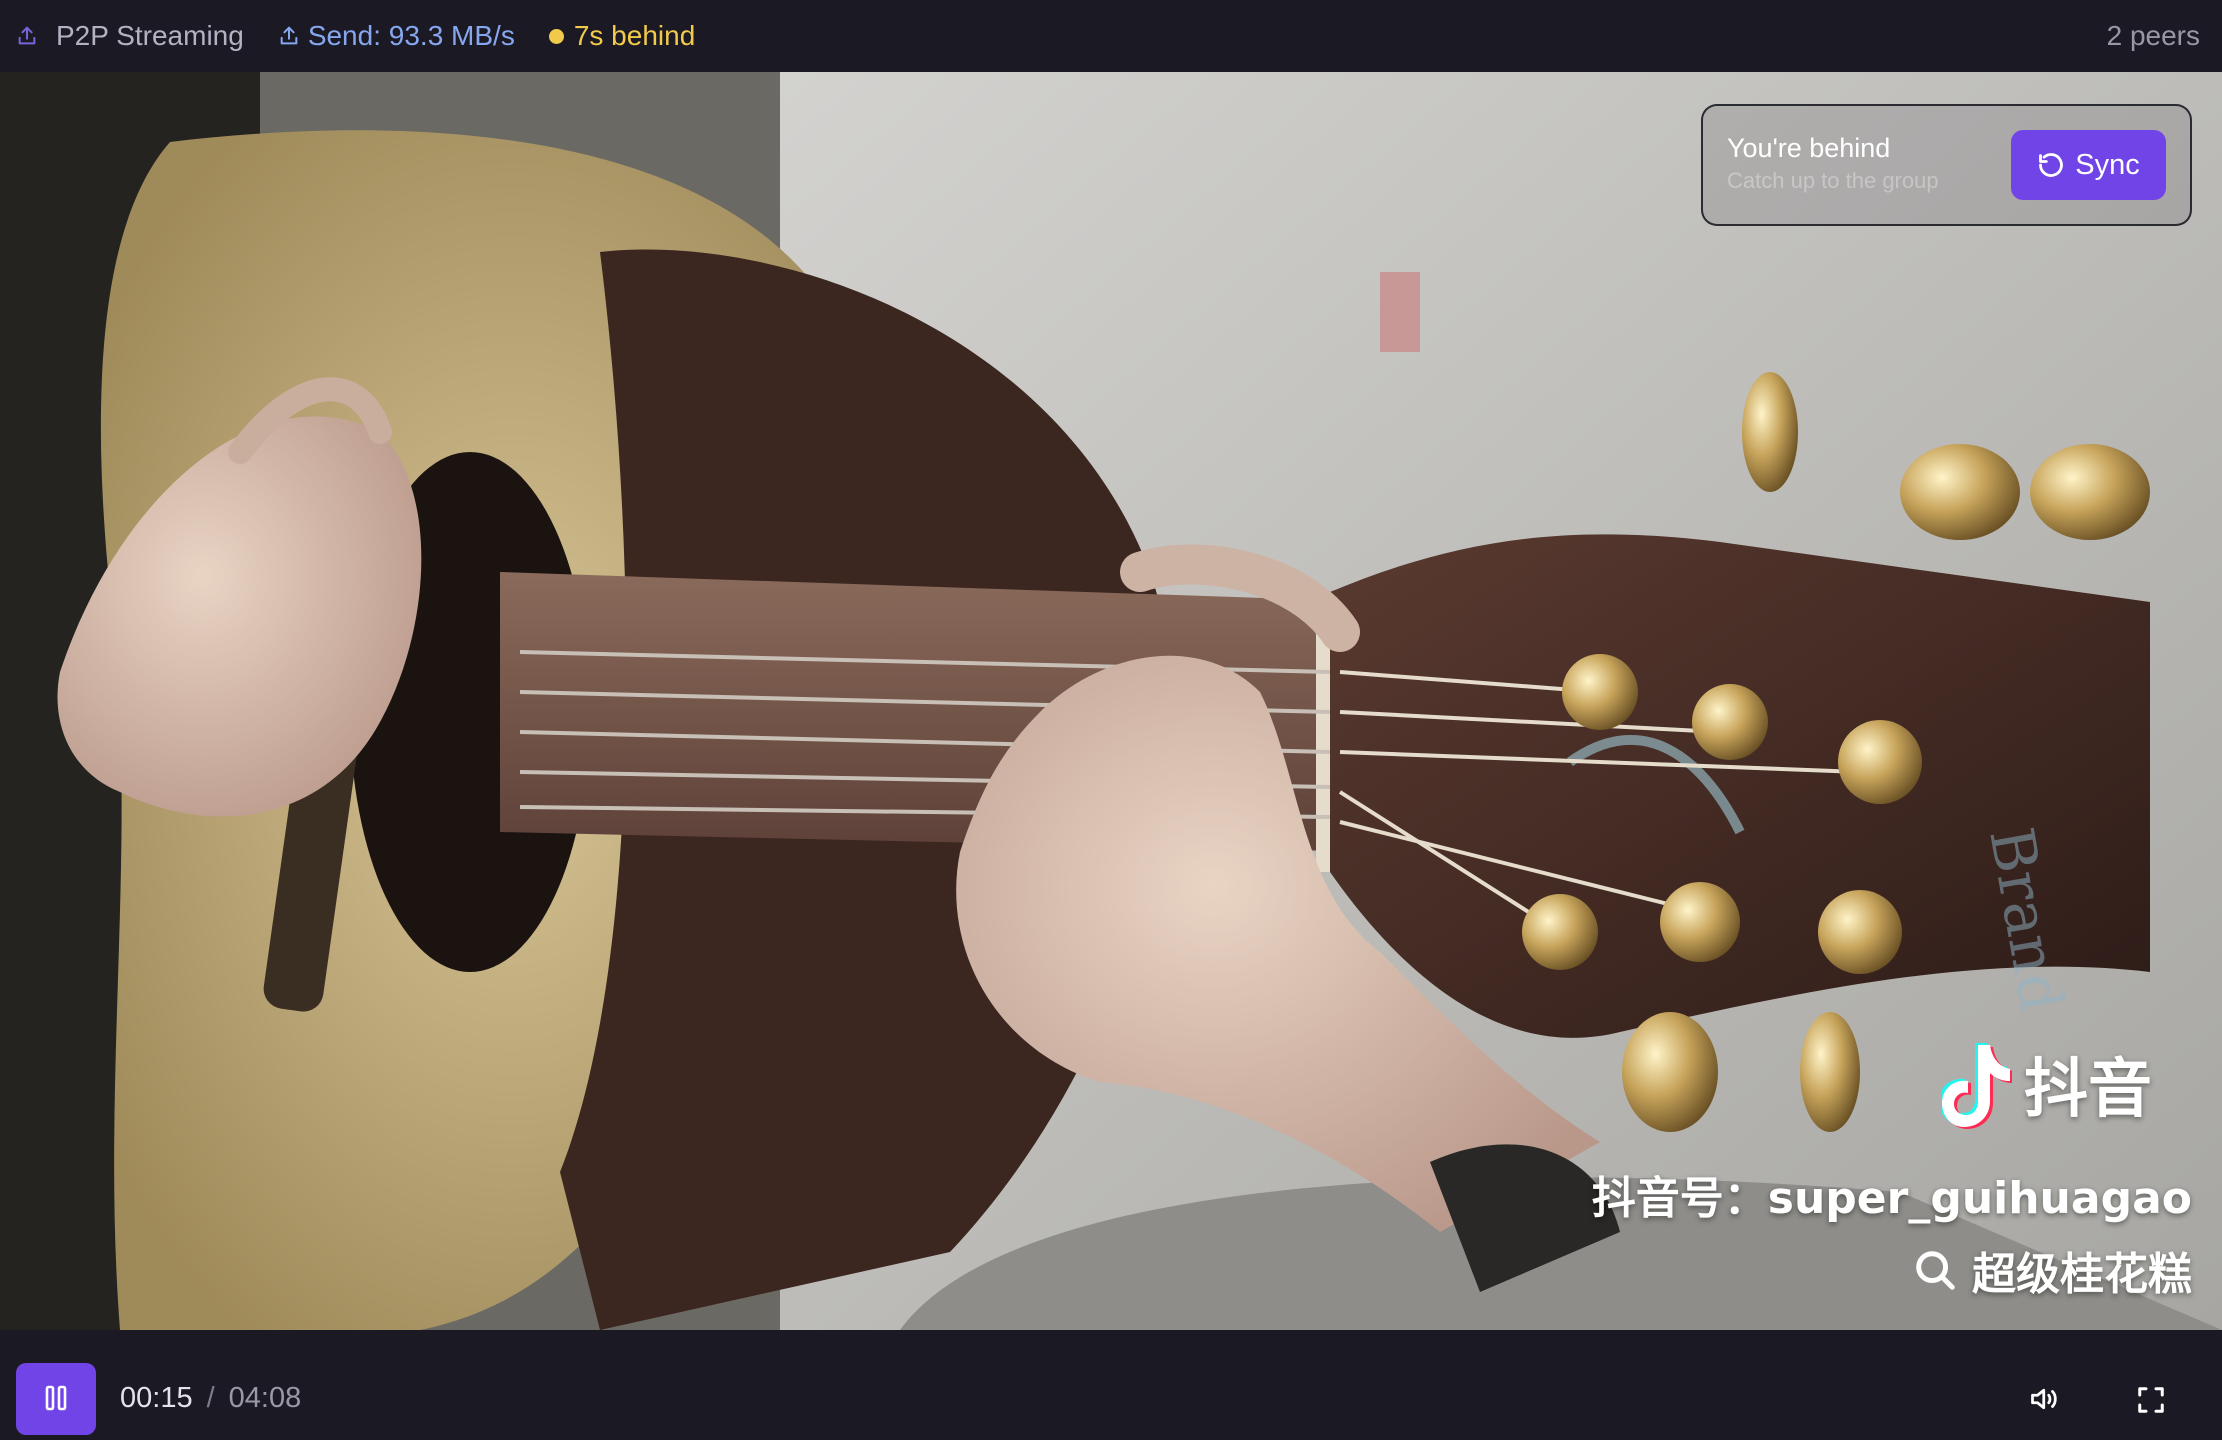 The height and width of the screenshot is (1440, 2222). What do you see at coordinates (2082, 1274) in the screenshot?
I see `watermark-search-text: 超级桂花糕` at bounding box center [2082, 1274].